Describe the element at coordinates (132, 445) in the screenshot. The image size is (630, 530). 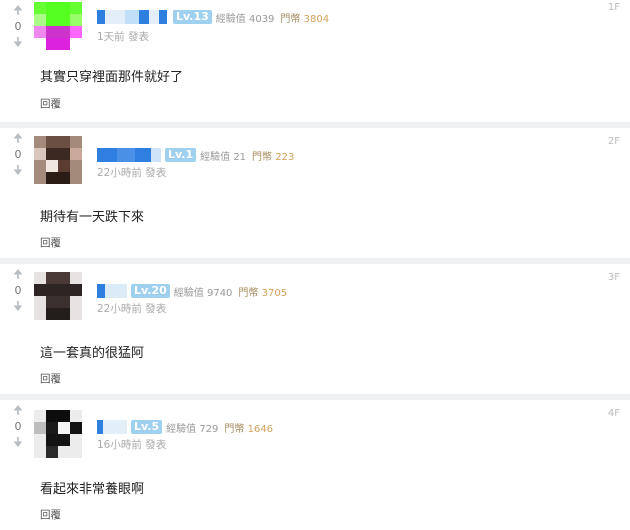
I see `post-time: 16小時前 發表` at that location.